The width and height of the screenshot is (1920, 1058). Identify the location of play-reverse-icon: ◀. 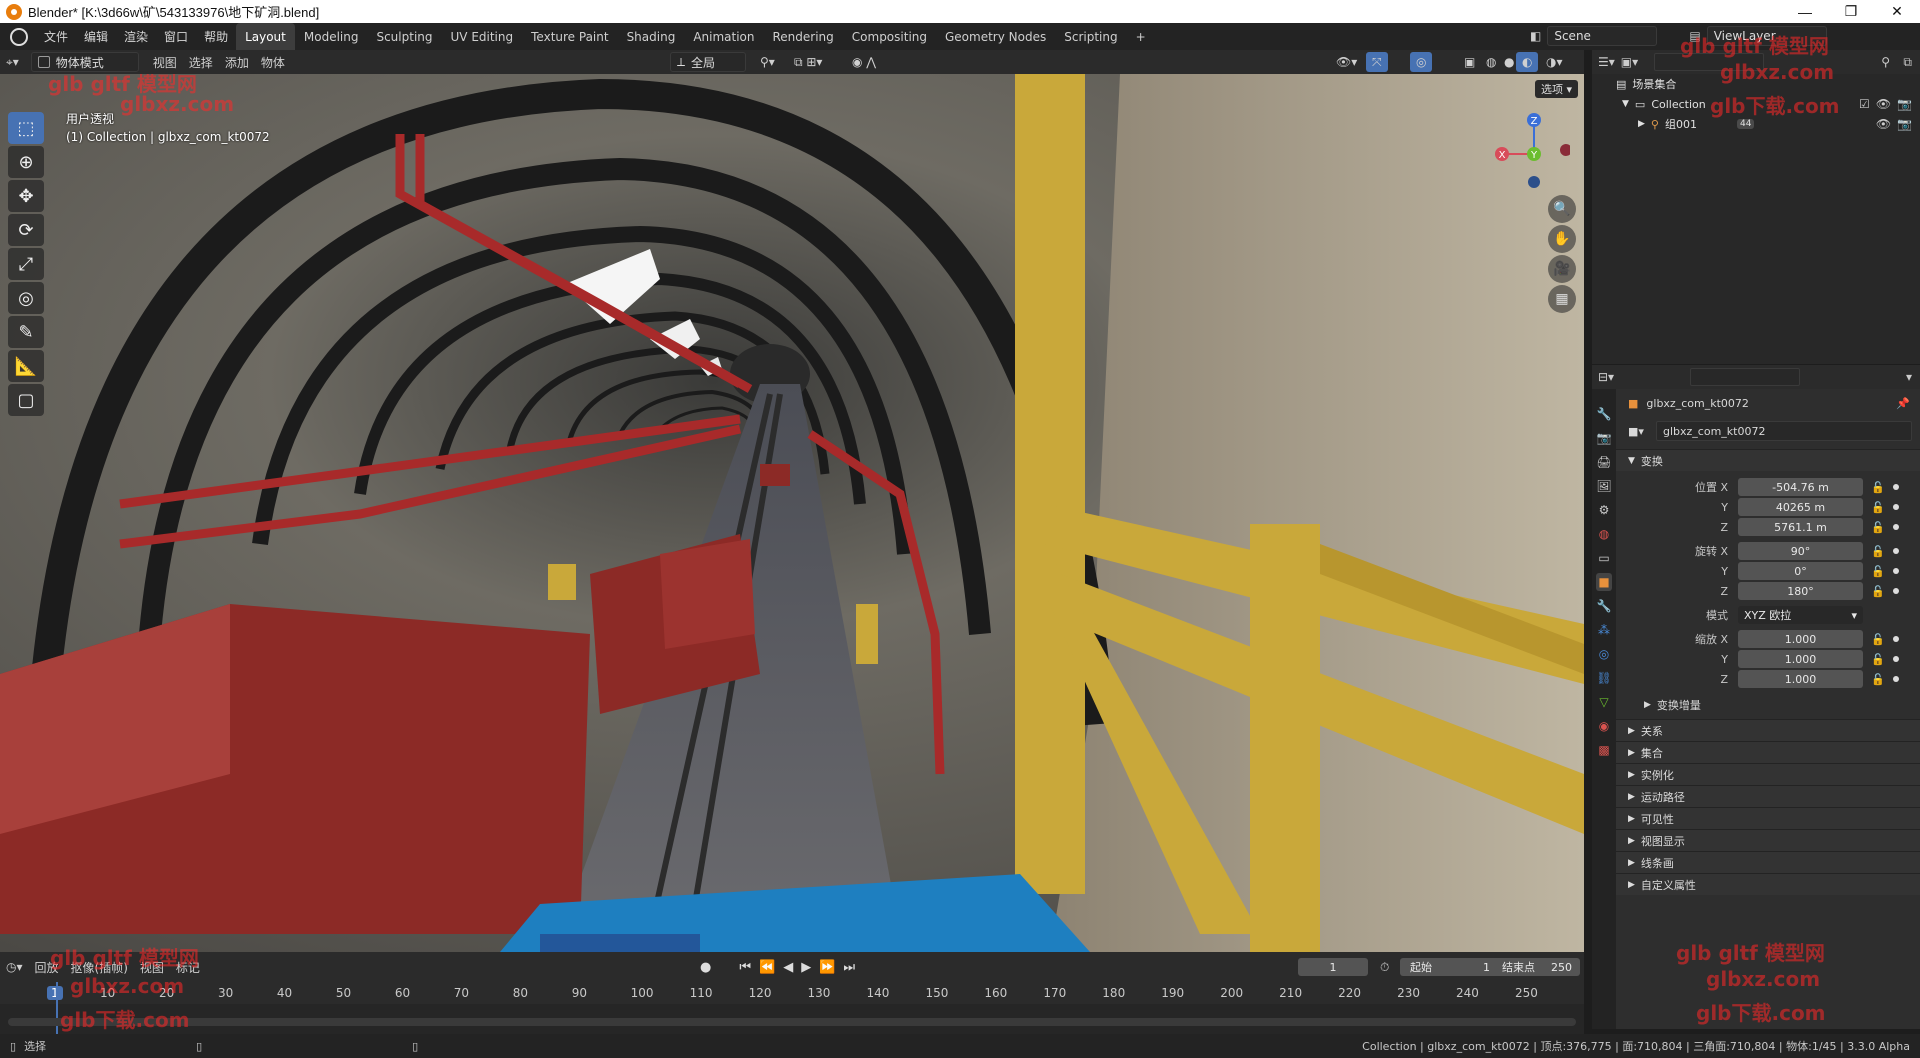
(788, 967).